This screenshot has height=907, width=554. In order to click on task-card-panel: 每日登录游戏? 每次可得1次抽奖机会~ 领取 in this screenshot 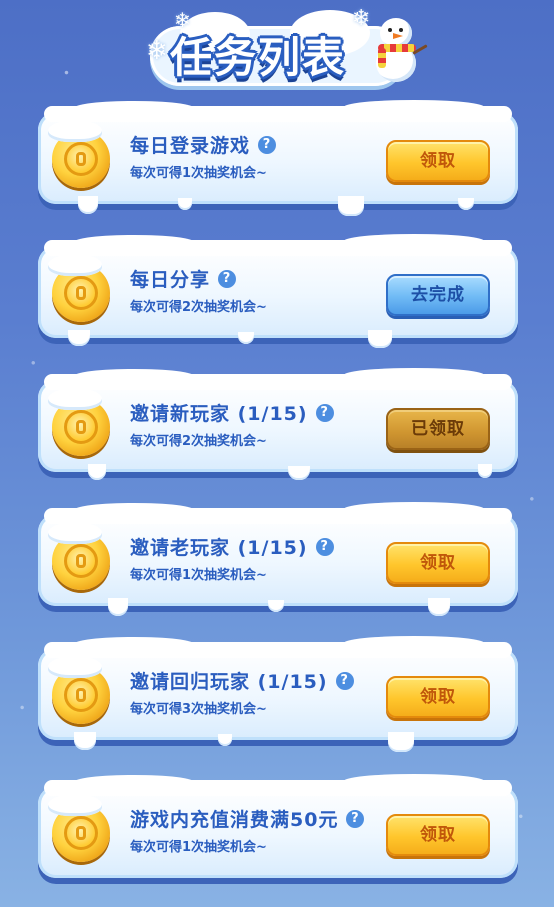, I will do `click(278, 158)`.